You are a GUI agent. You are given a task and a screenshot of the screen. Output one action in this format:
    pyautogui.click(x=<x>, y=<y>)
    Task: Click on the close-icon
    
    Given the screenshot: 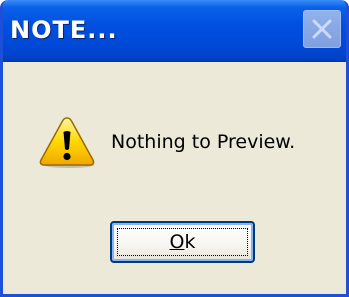 What is the action you would take?
    pyautogui.click(x=322, y=29)
    